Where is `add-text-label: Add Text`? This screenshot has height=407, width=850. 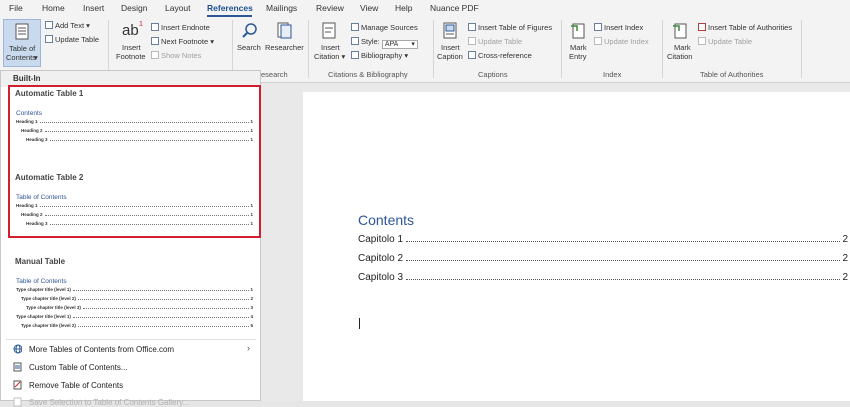
add-text-label: Add Text is located at coordinates (70, 25).